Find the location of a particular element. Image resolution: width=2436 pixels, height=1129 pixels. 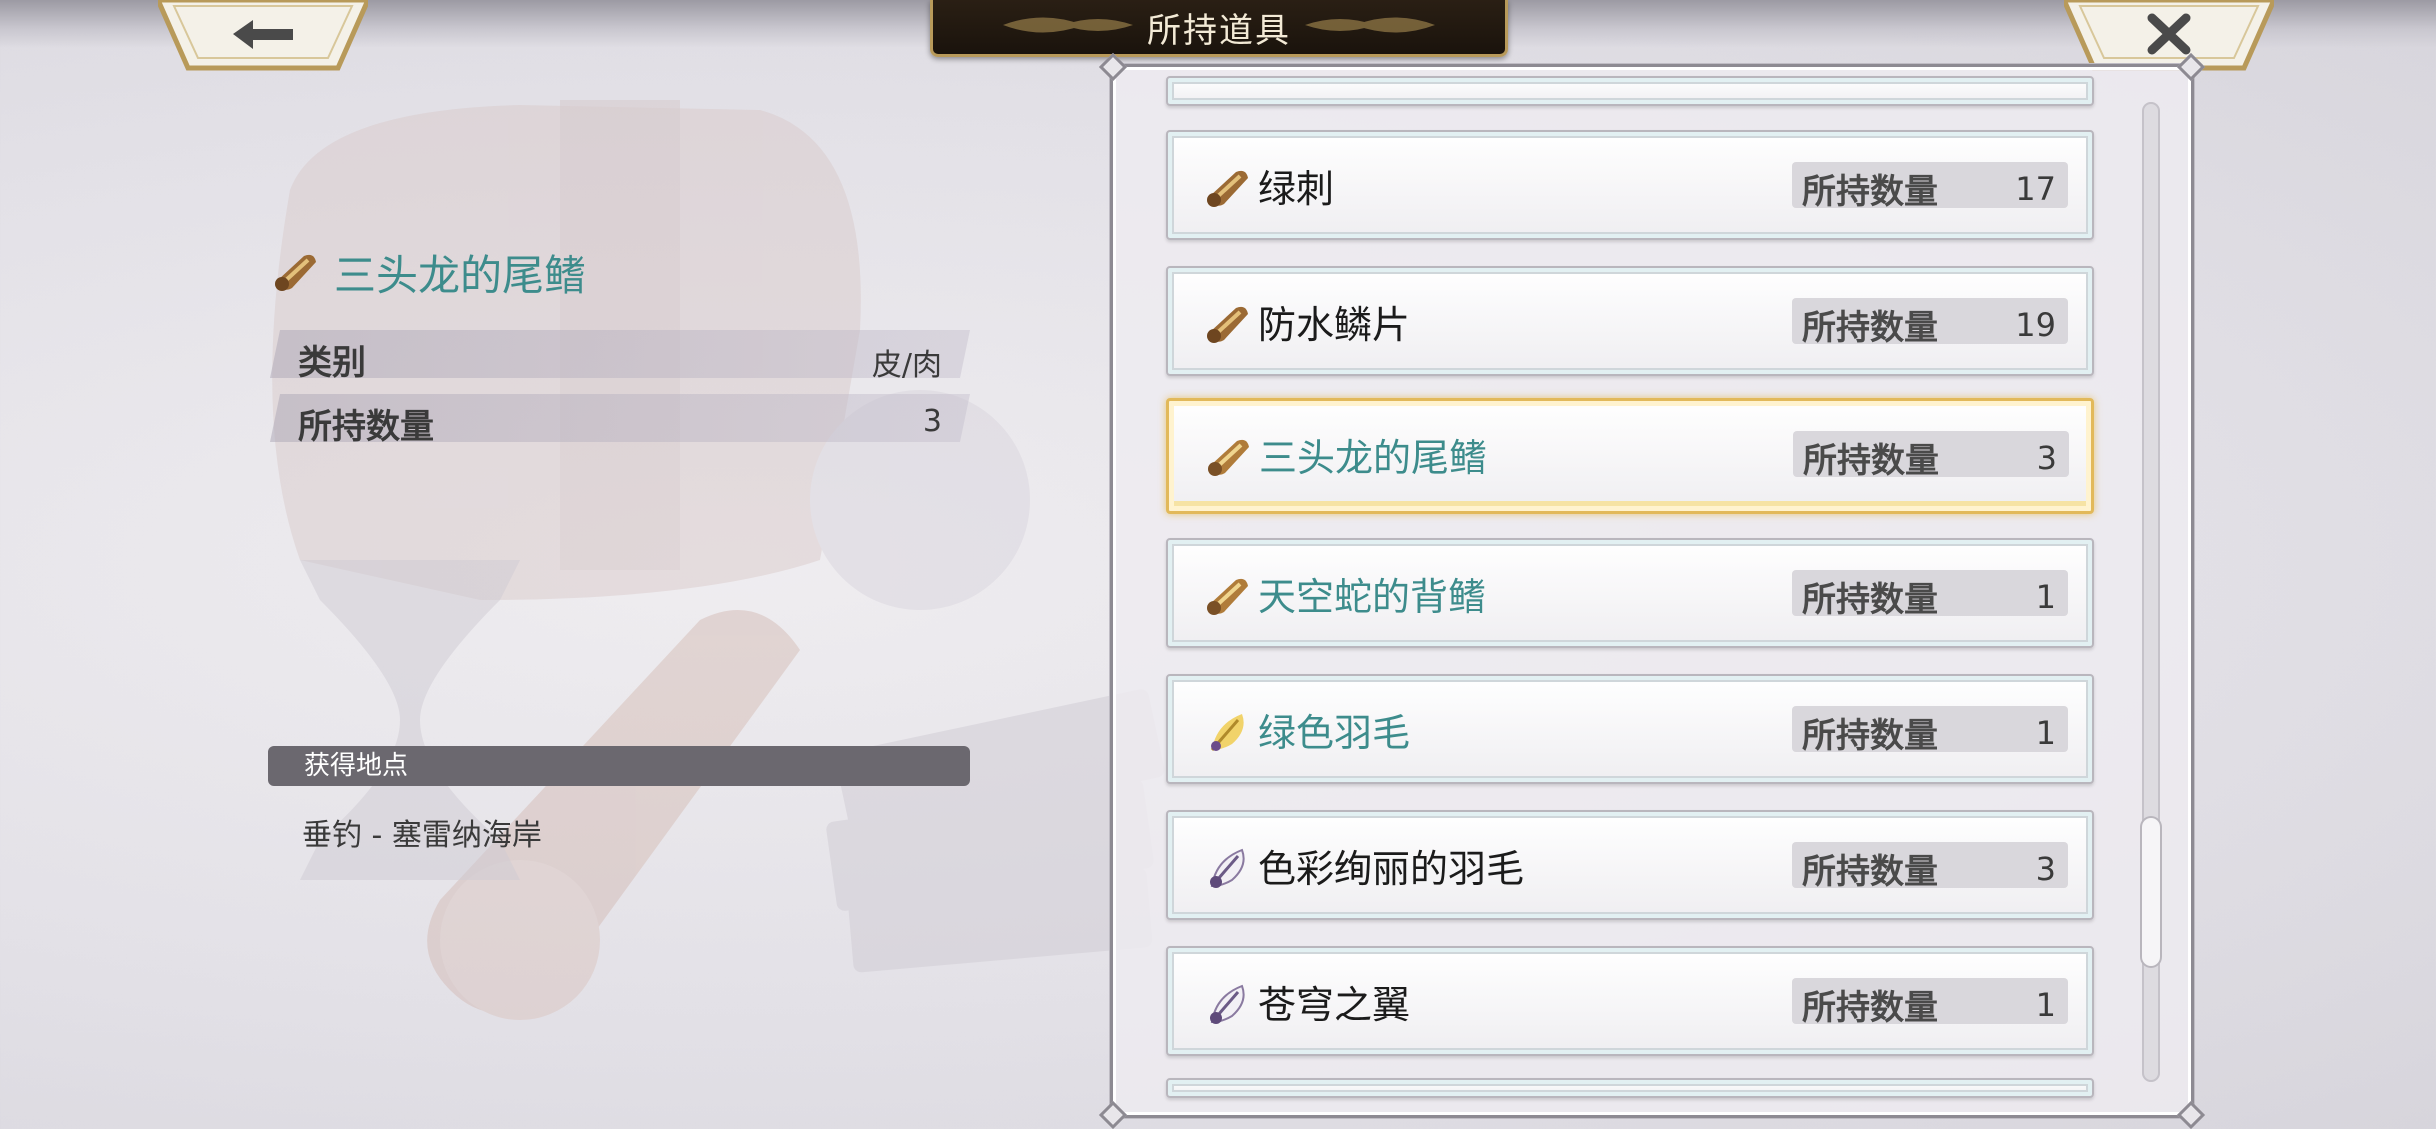

item-name: 防水鳞片 is located at coordinates (1334, 325).